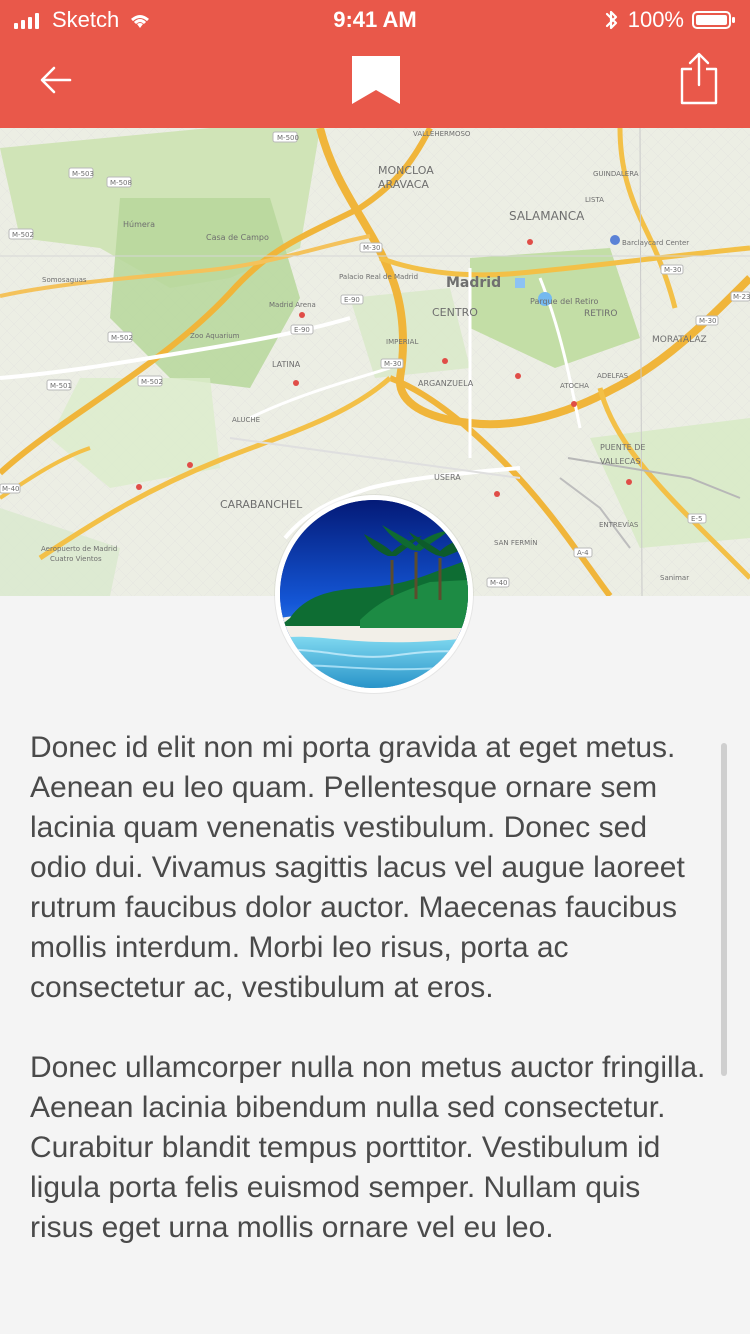  I want to click on road-label-e90-a: E-90, so click(352, 300).